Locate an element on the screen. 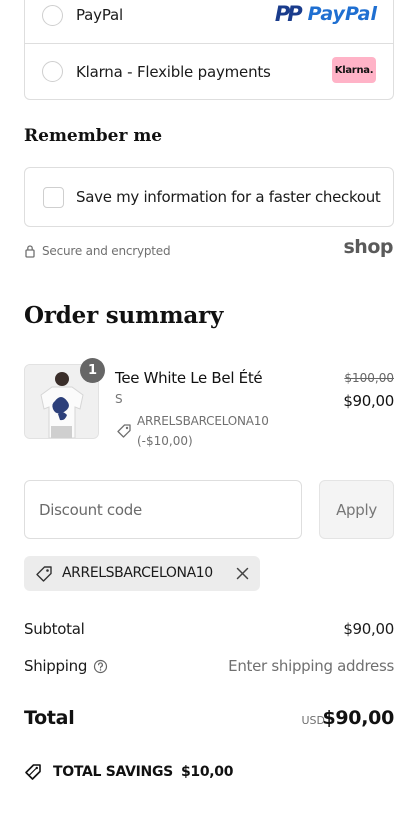  klarna-radio is located at coordinates (52, 71).